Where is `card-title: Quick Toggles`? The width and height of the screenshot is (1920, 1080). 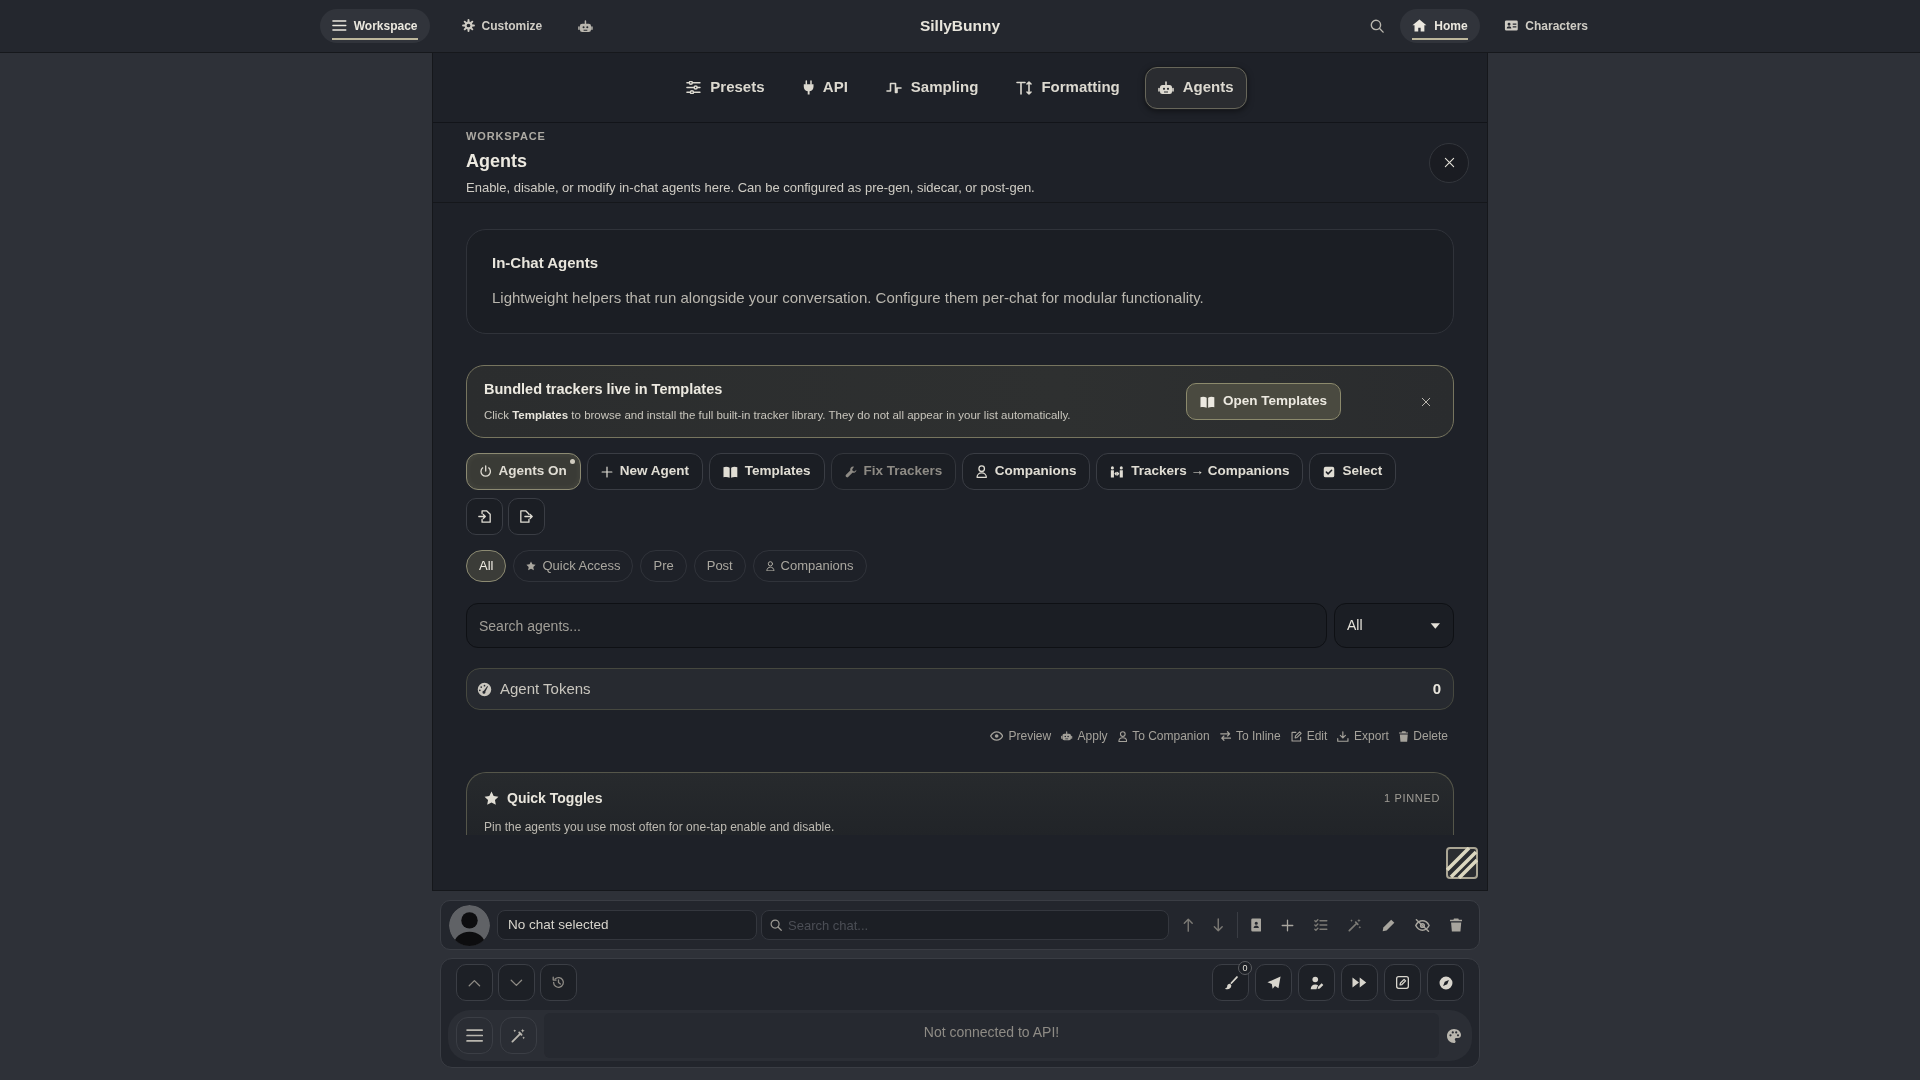 card-title: Quick Toggles is located at coordinates (555, 798).